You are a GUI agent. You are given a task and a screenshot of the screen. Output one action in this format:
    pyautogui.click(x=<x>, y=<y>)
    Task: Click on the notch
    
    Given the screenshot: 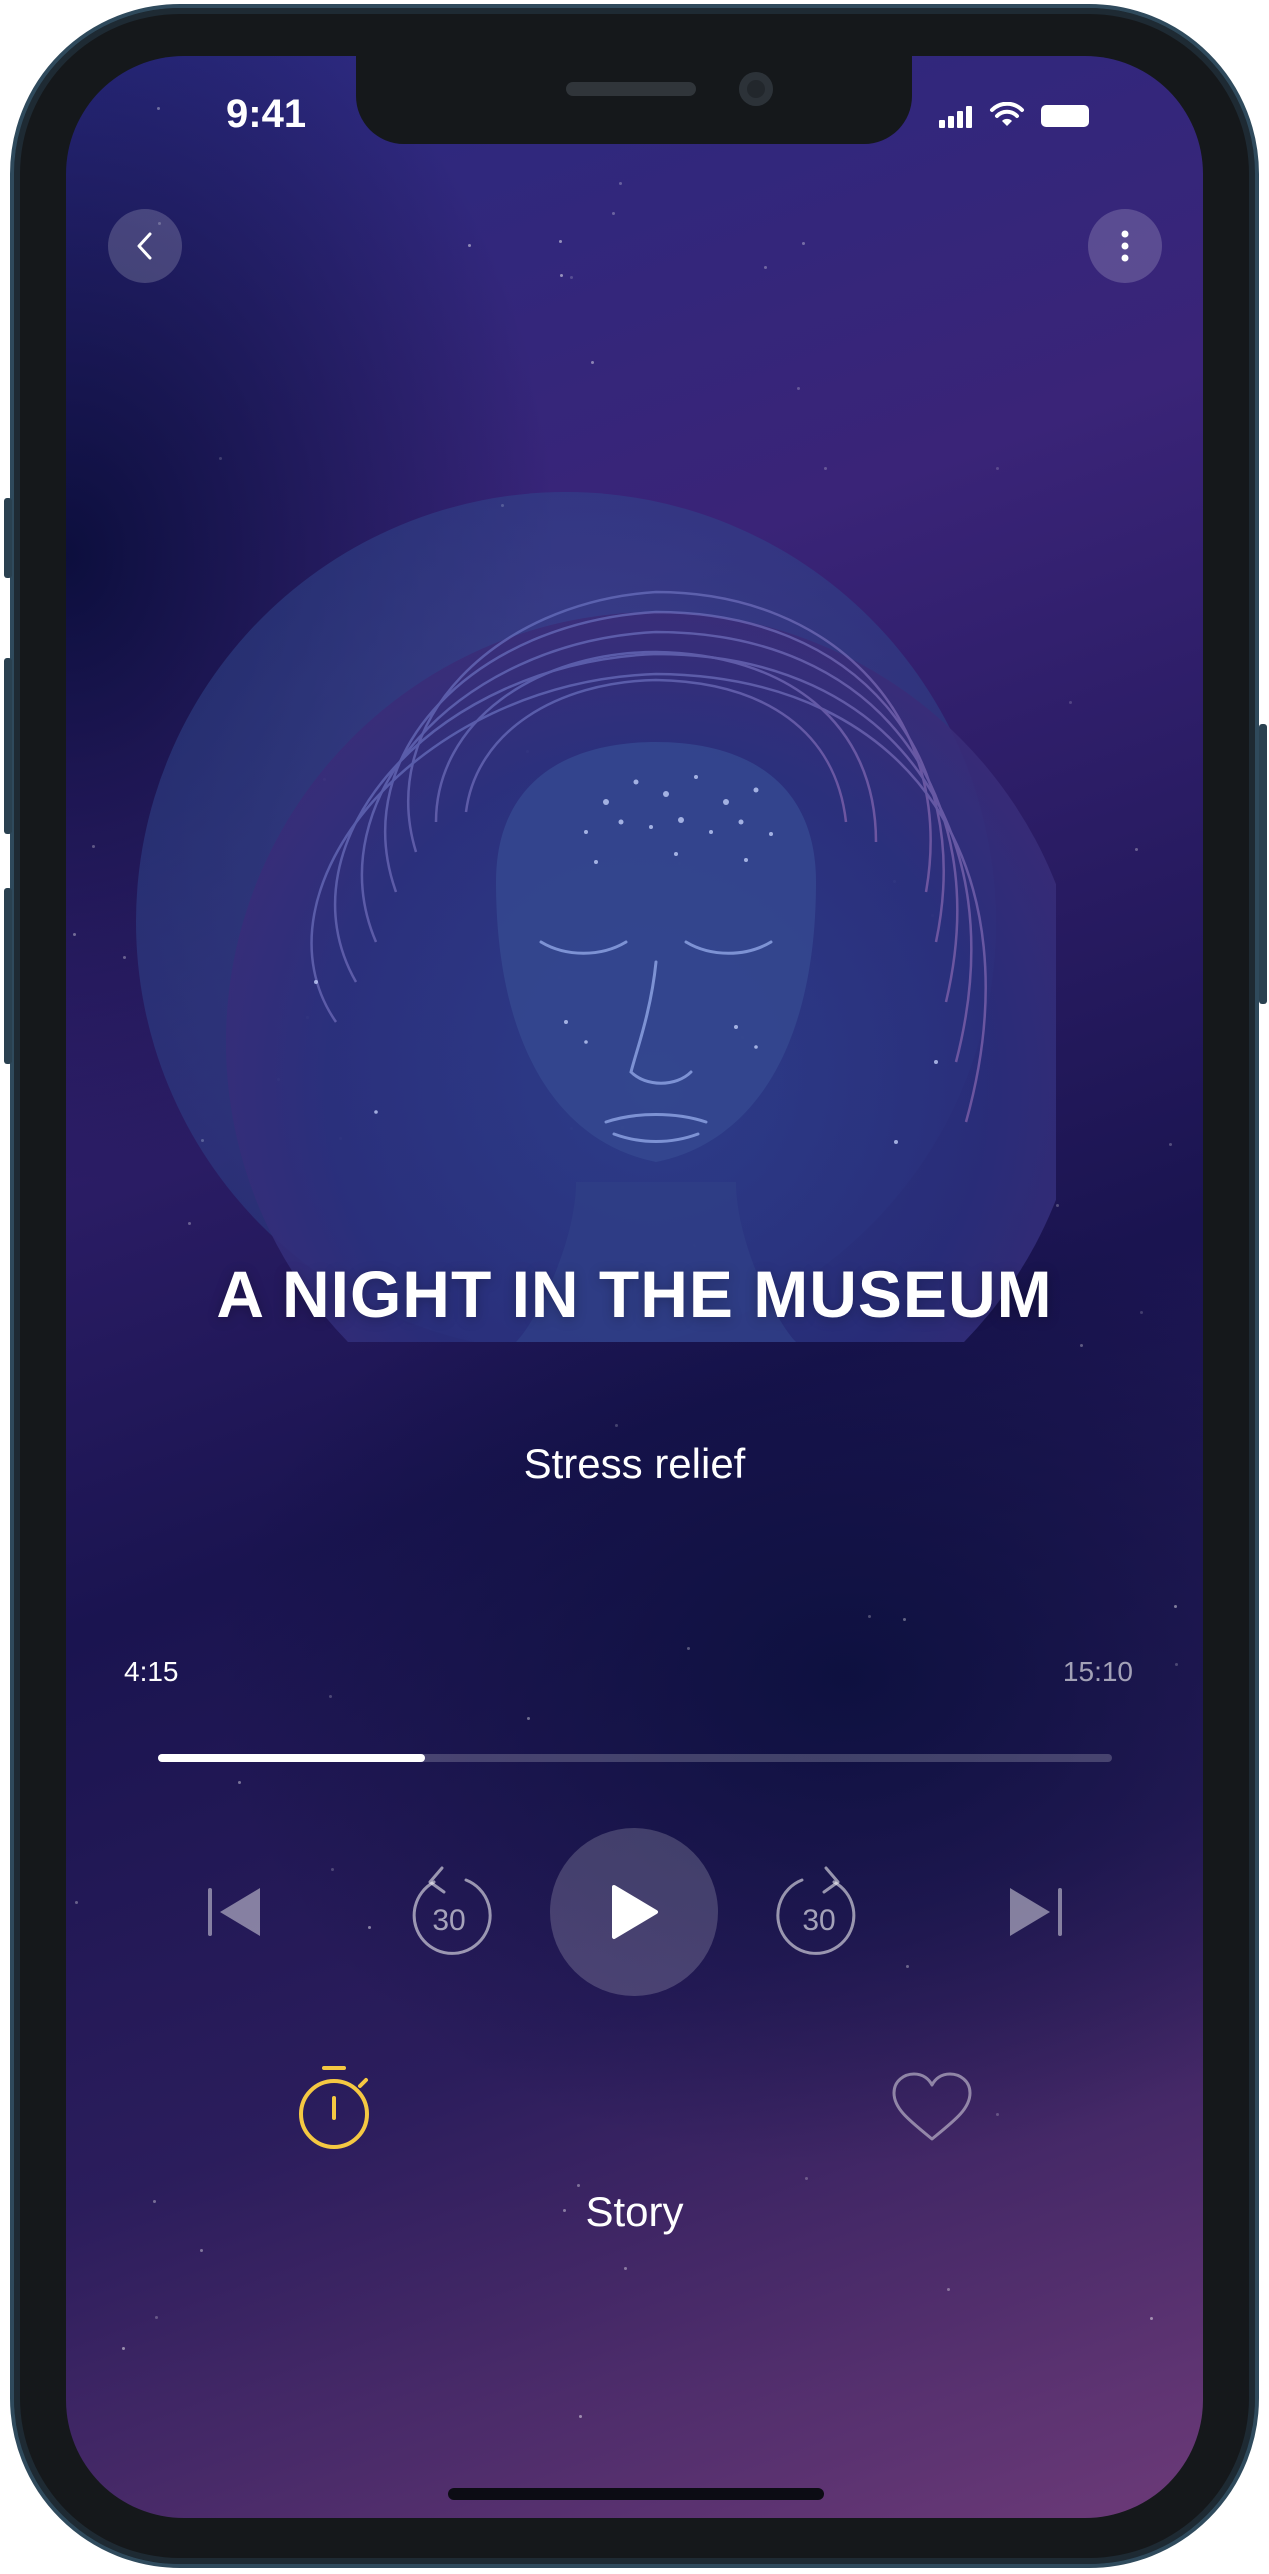 What is the action you would take?
    pyautogui.click(x=634, y=100)
    